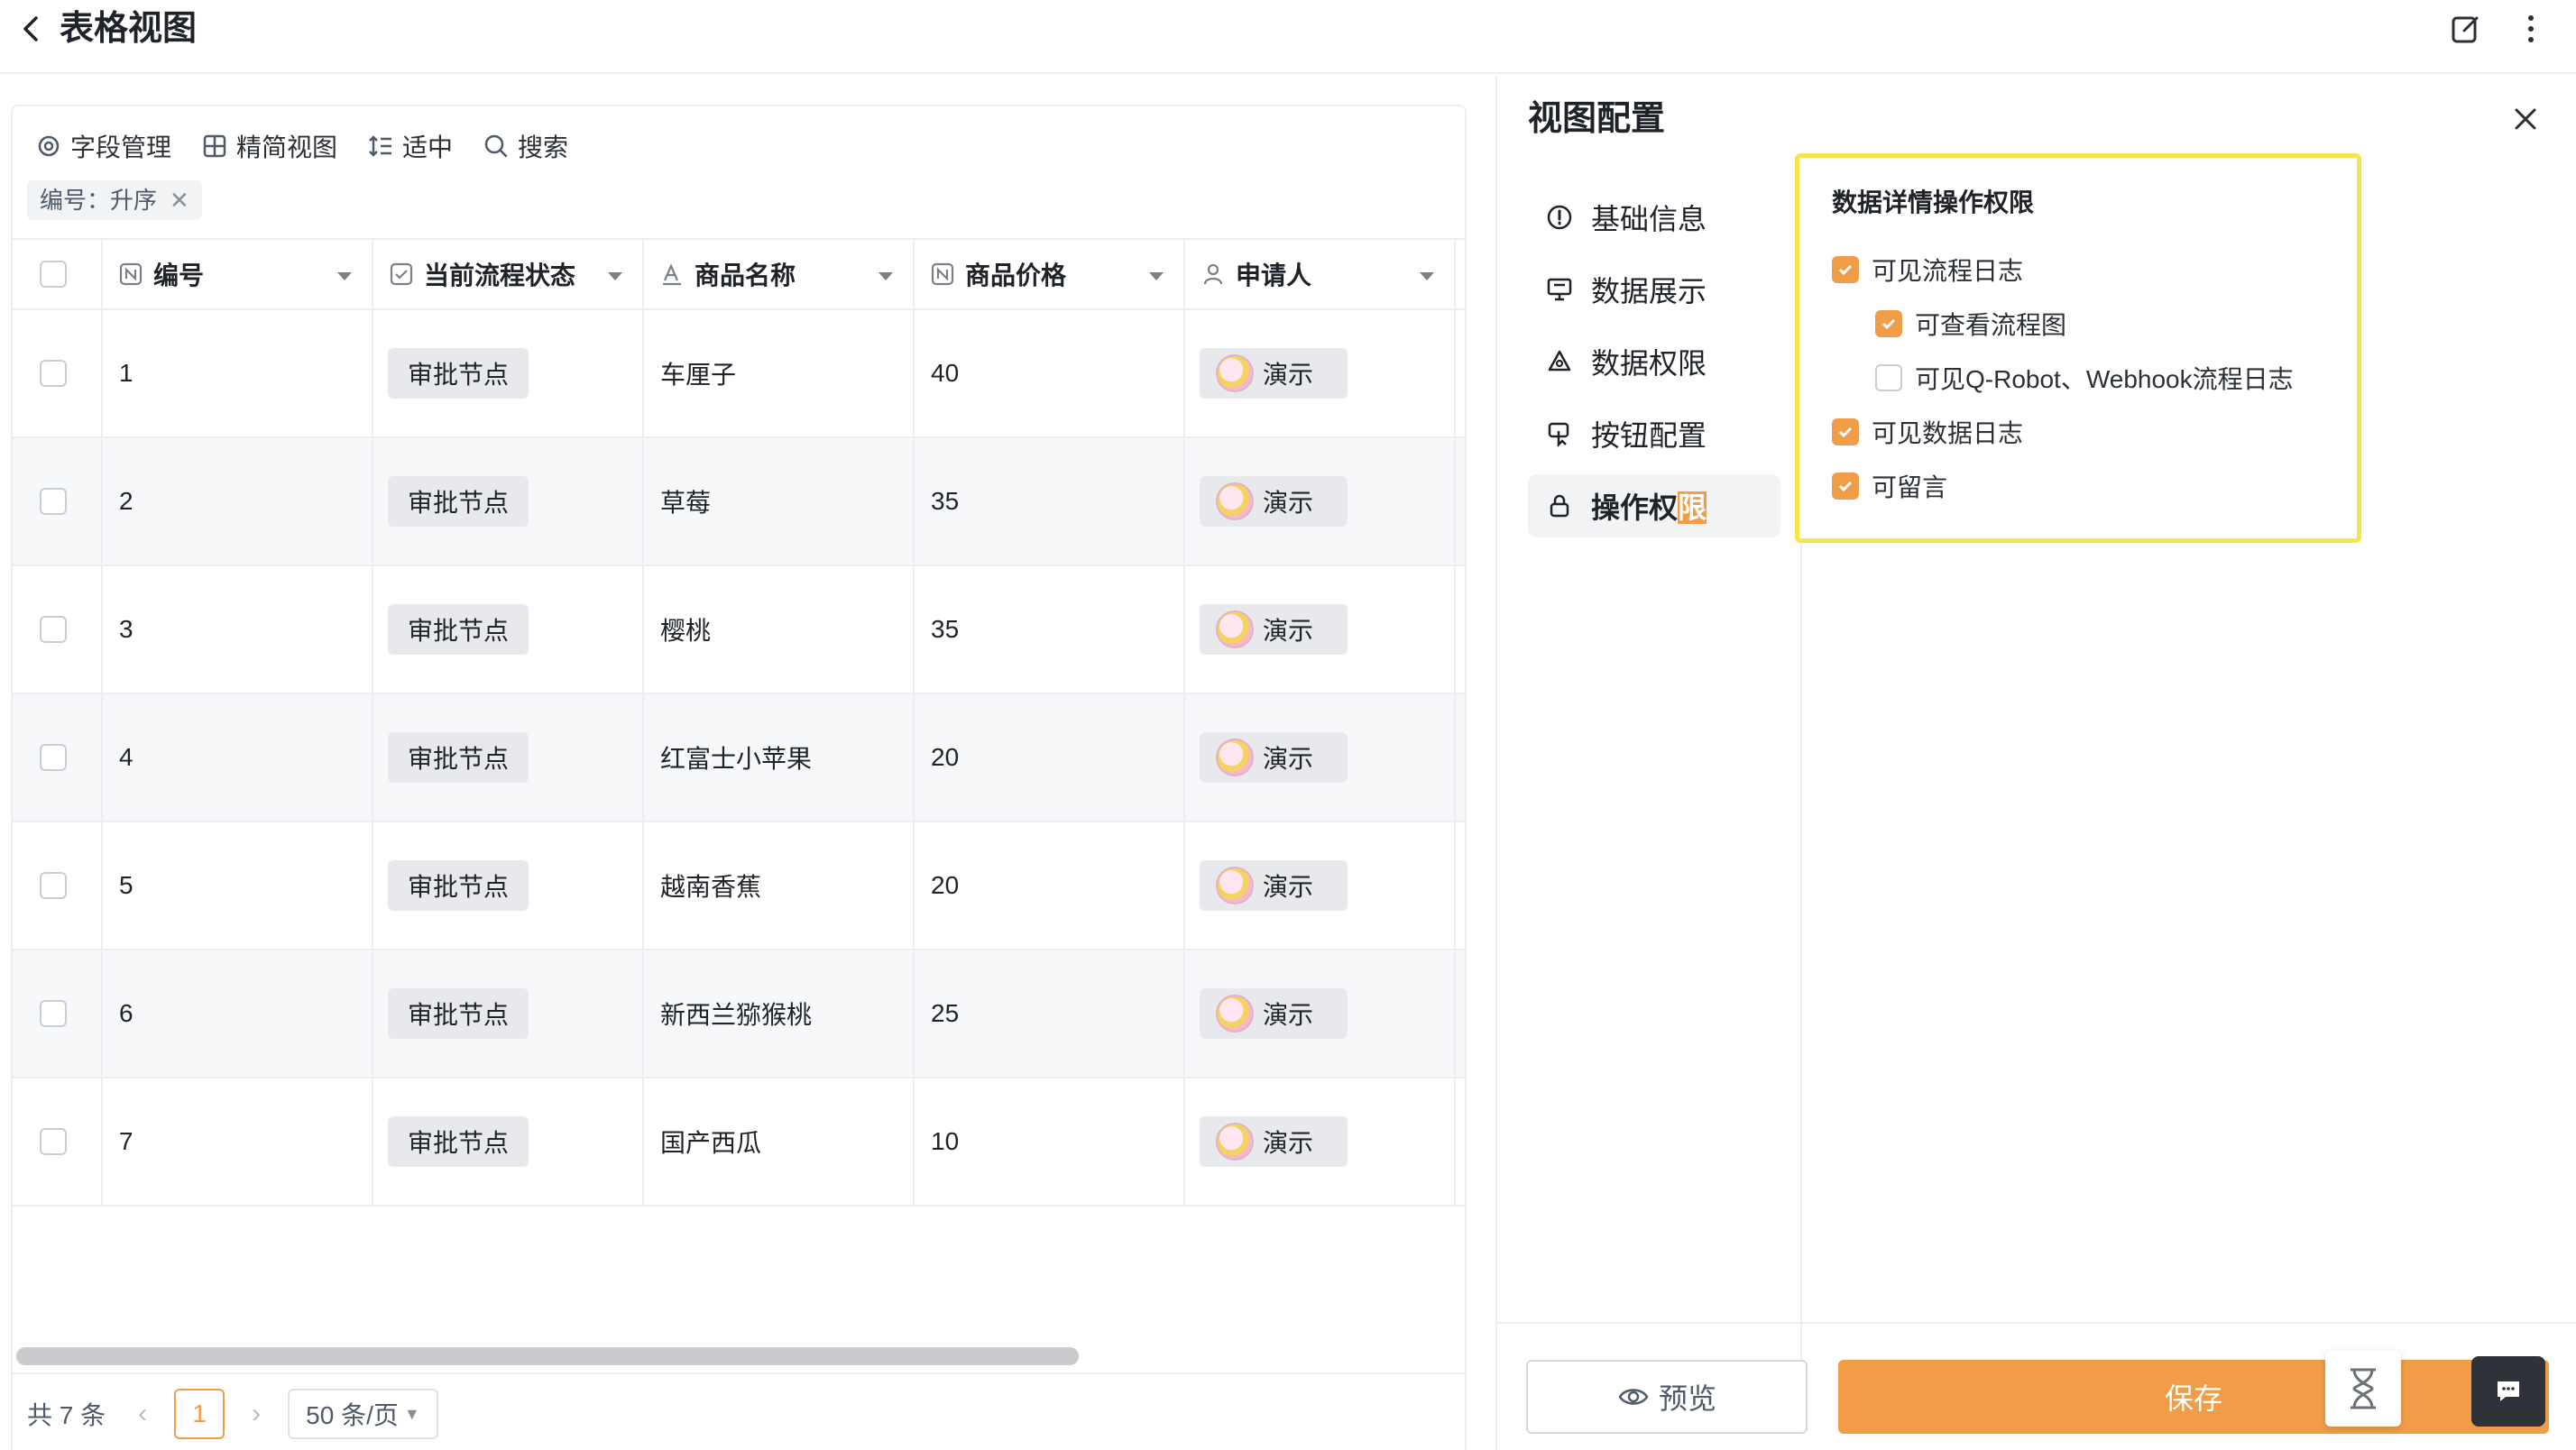  I want to click on permission-item: 可留言, so click(1890, 486).